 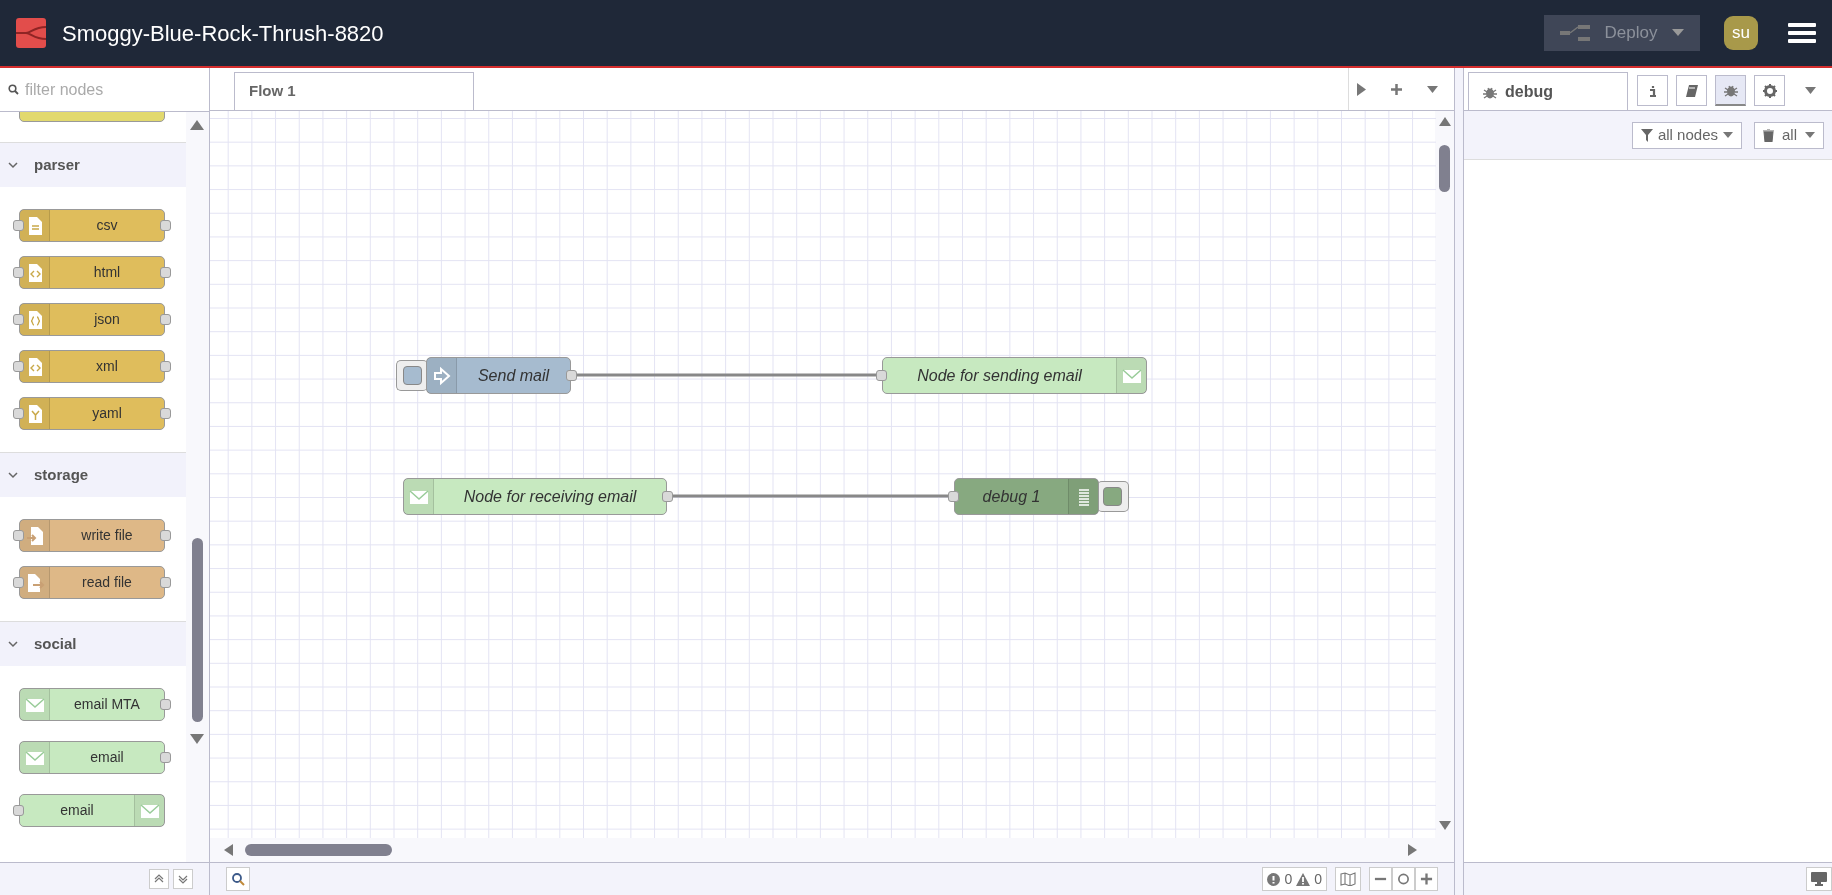 I want to click on palette-node: json, so click(x=92, y=319).